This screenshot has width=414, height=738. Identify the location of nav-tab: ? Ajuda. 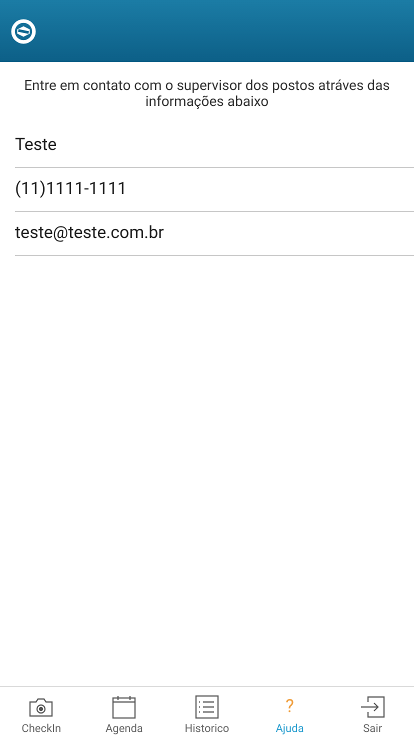
(290, 712).